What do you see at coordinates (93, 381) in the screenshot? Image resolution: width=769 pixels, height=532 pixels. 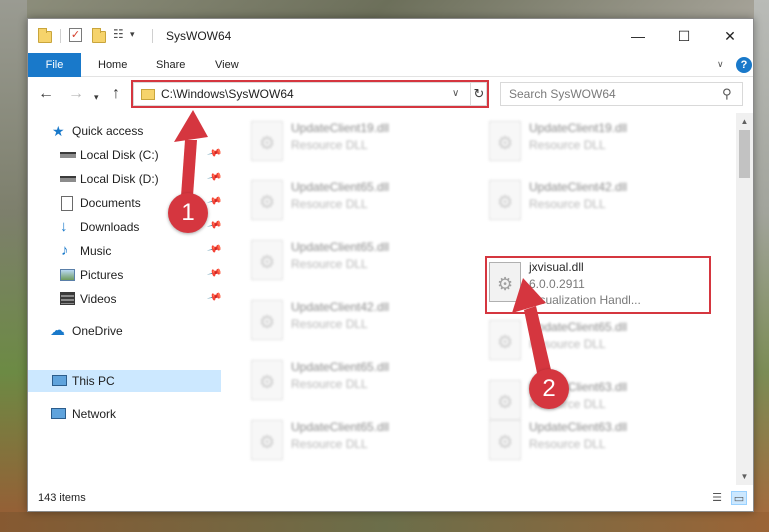 I see `sidebar-item-label: This PC` at bounding box center [93, 381].